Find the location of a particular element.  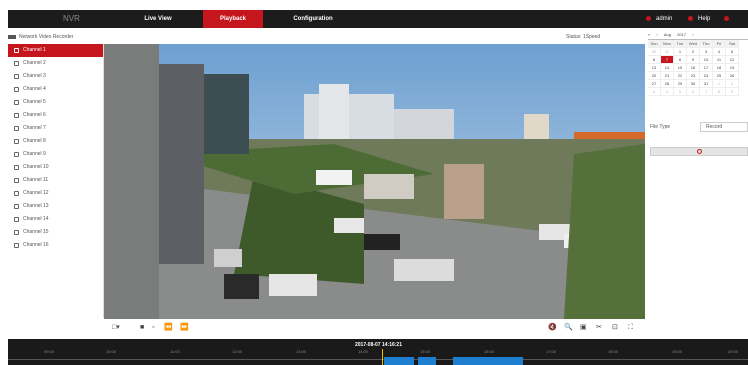

channel-item: Channel 15 is located at coordinates (55, 232).